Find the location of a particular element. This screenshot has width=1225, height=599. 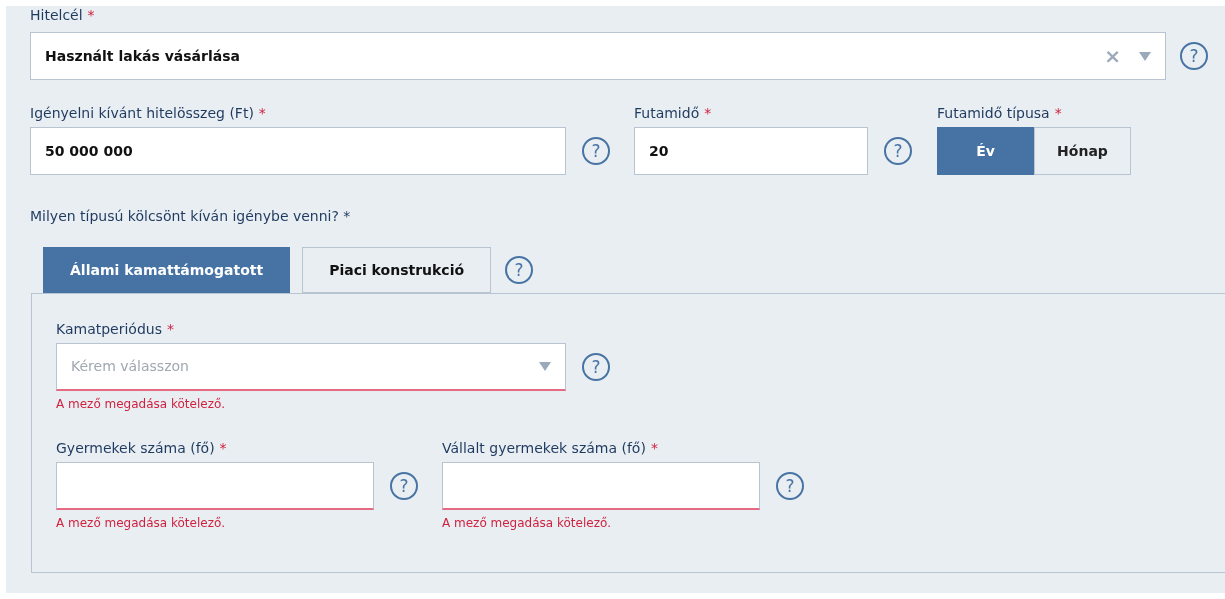

select-field: Használt lakás vásárlása × is located at coordinates (598, 56).